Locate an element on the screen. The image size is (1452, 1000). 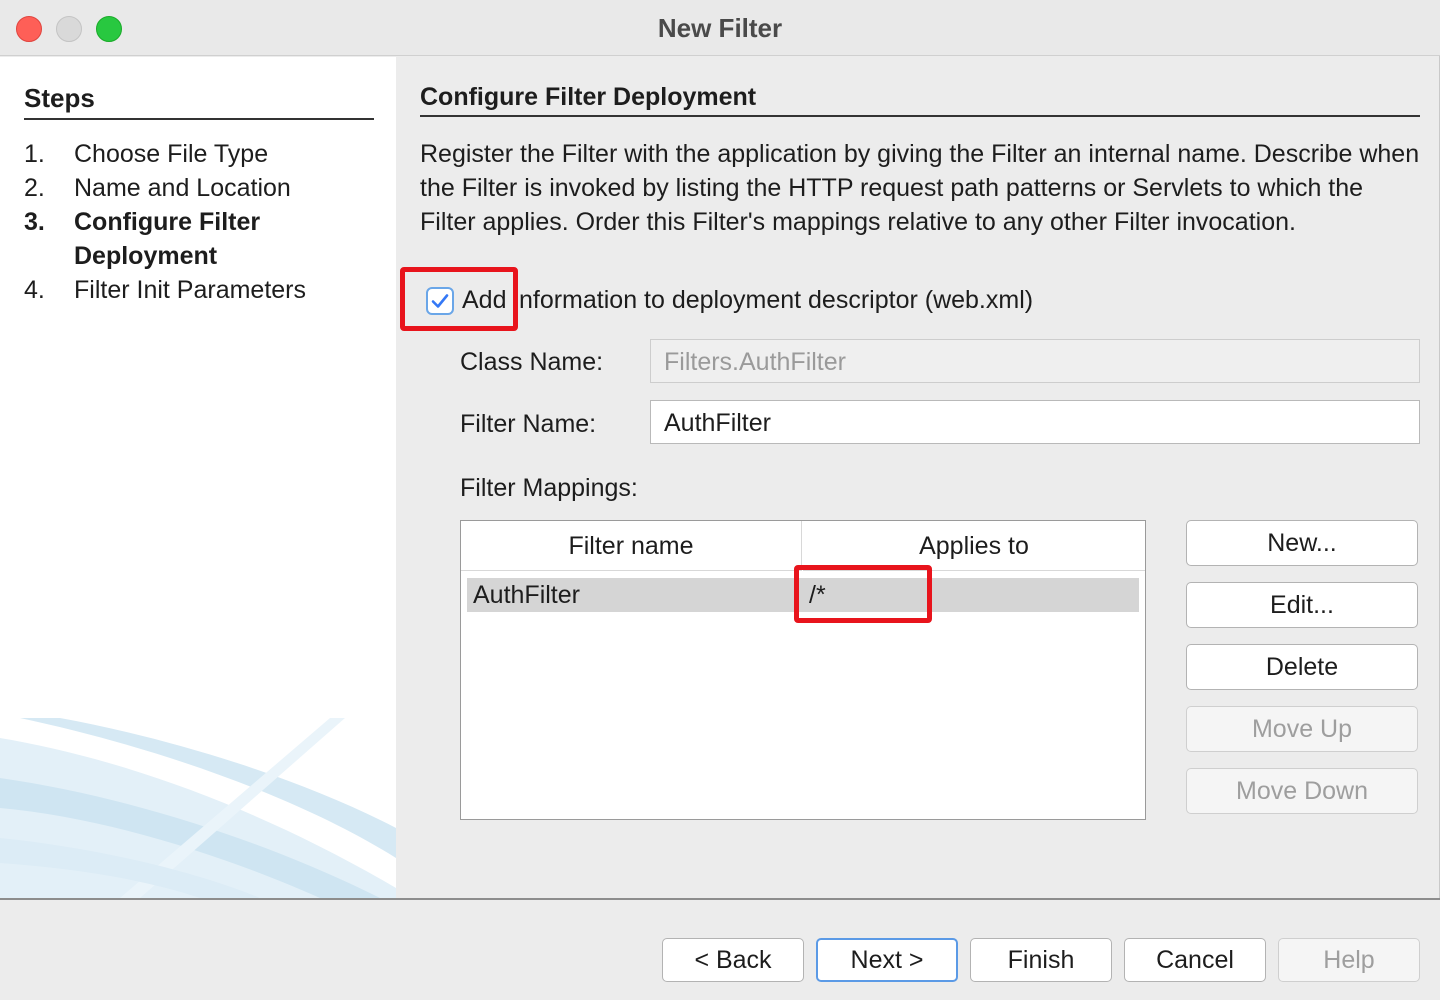
checkmark-icon is located at coordinates (440, 300).